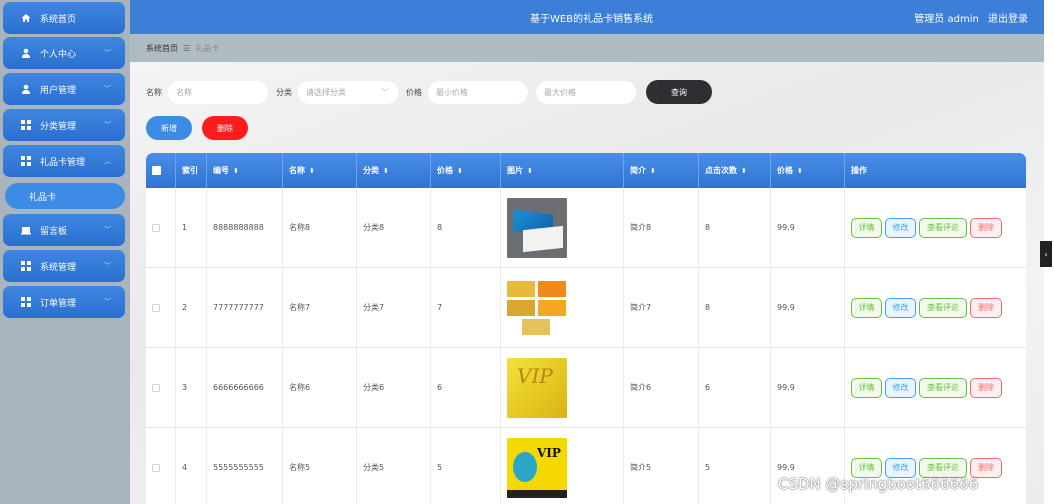  What do you see at coordinates (592, 19) in the screenshot?
I see `app-title: 基于WEB的礼品卡销售系统` at bounding box center [592, 19].